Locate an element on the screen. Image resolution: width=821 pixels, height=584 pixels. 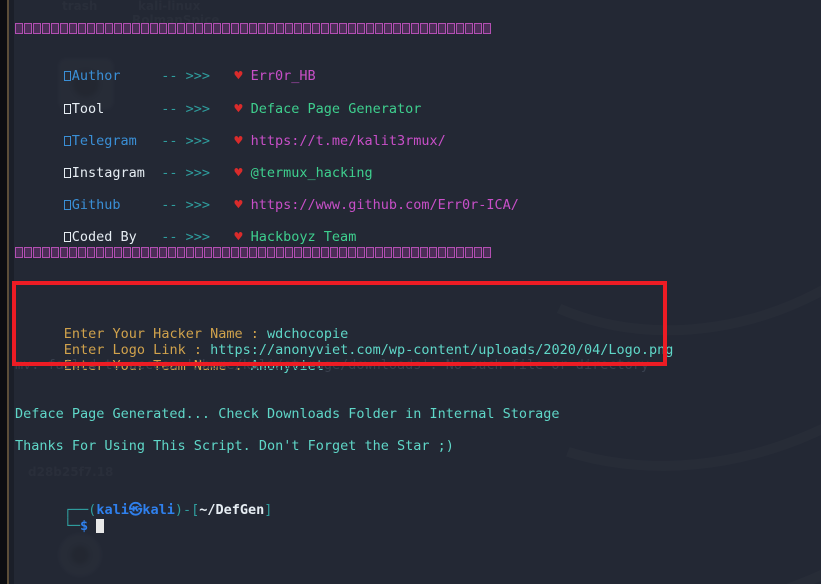
banner-value: Deface Page Generator is located at coordinates (336, 109).